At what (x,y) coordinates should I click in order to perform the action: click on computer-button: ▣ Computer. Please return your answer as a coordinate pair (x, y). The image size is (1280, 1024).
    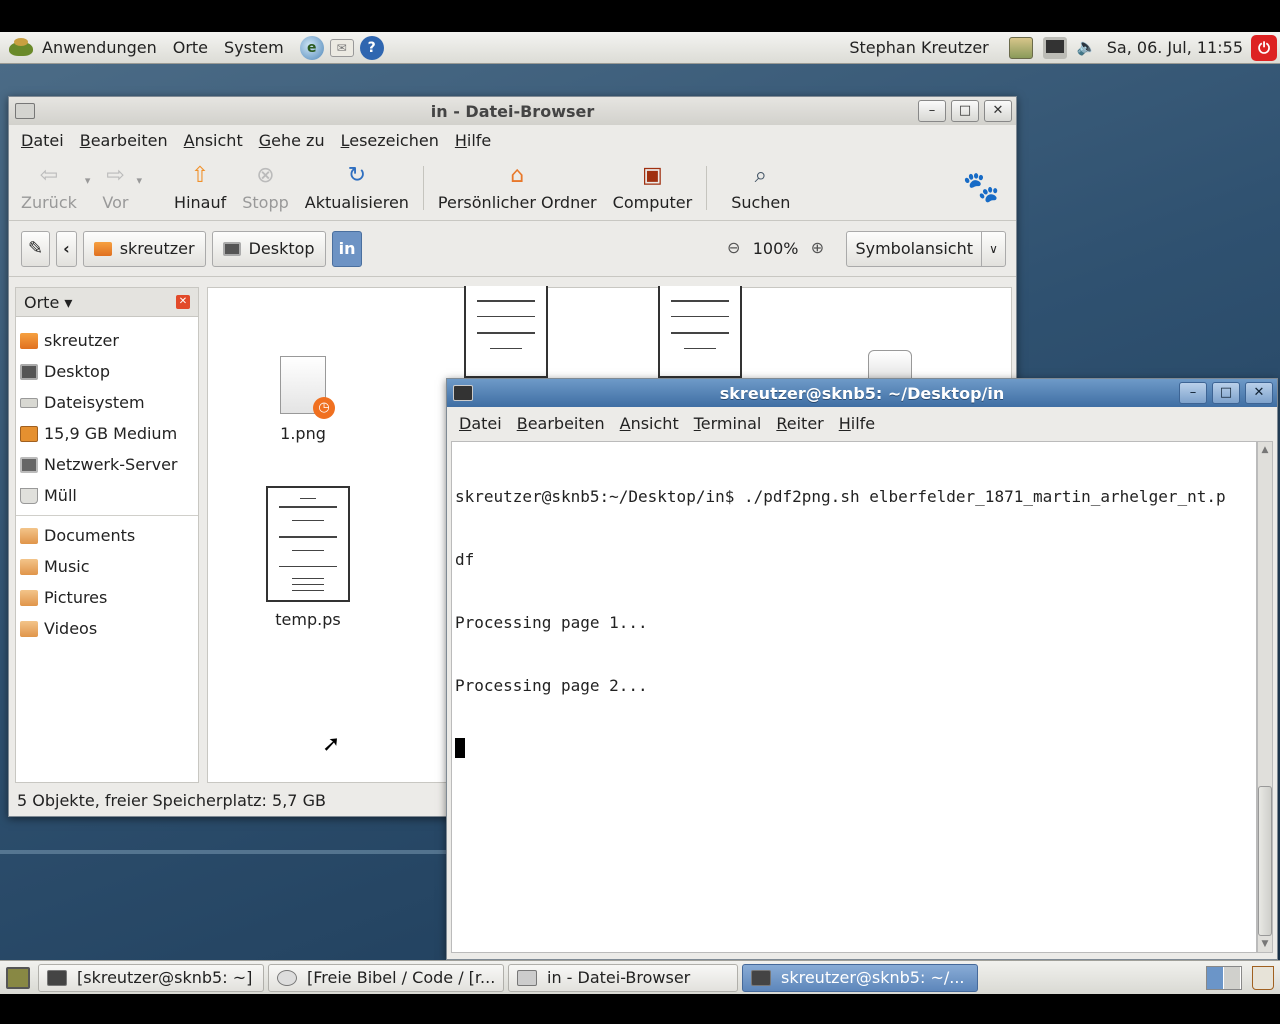
    Looking at the image, I should click on (653, 187).